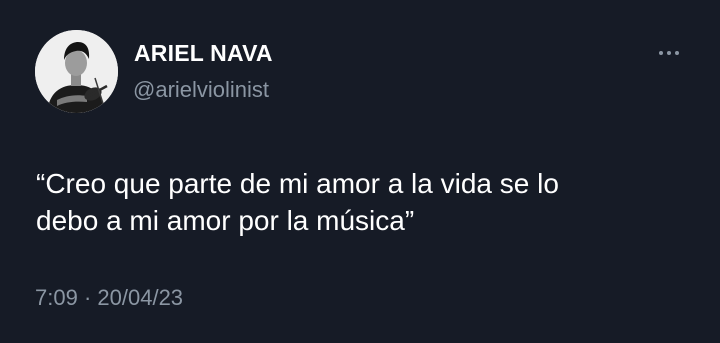 This screenshot has width=720, height=343. I want to click on tweet-timestamp: 7:09 · 20/04/23, so click(109, 298).